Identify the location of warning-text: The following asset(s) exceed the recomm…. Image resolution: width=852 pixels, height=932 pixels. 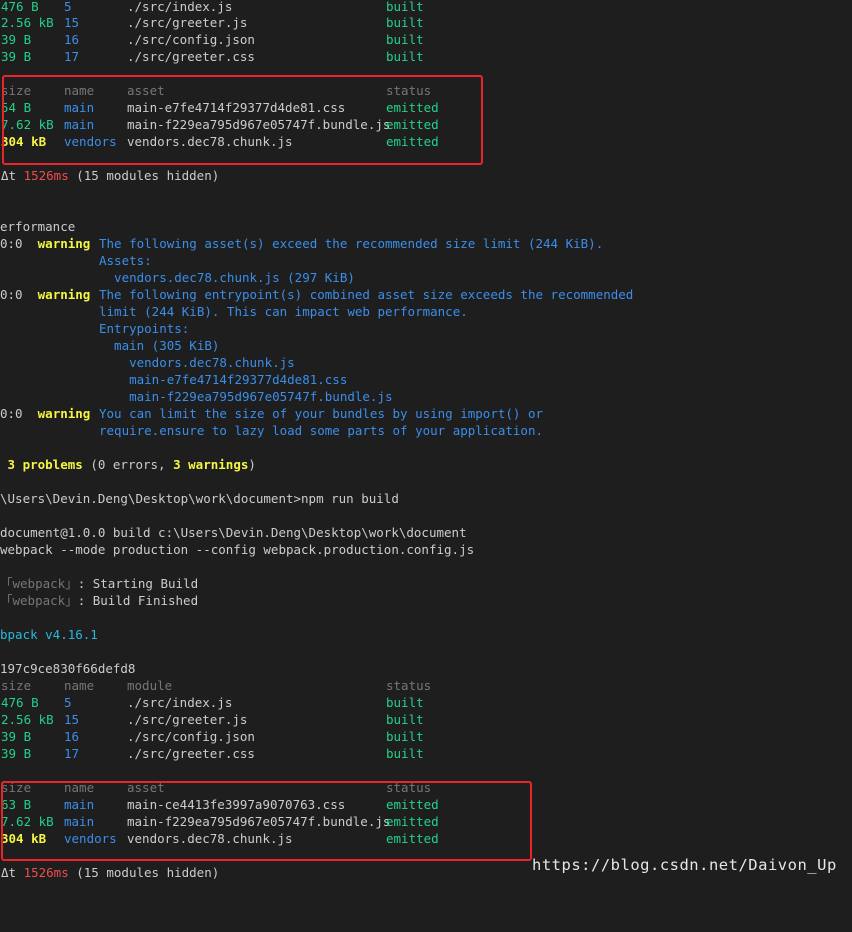
(351, 243).